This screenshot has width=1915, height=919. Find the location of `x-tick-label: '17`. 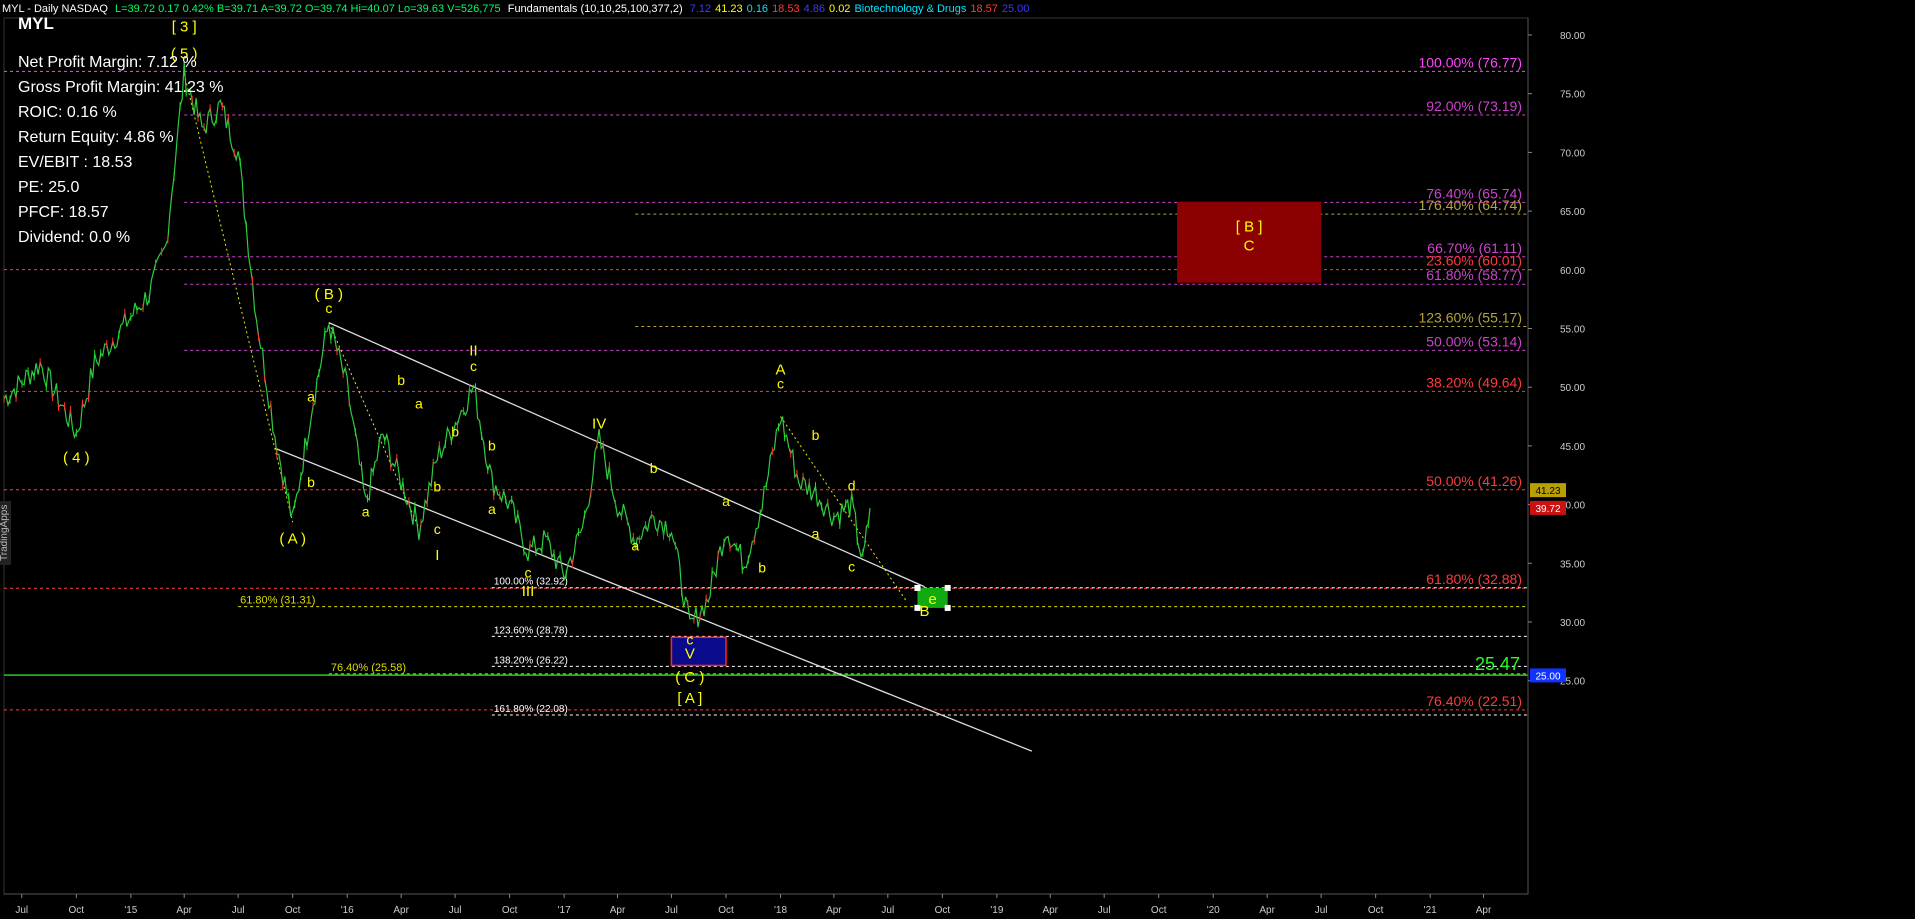

x-tick-label: '17 is located at coordinates (564, 910).